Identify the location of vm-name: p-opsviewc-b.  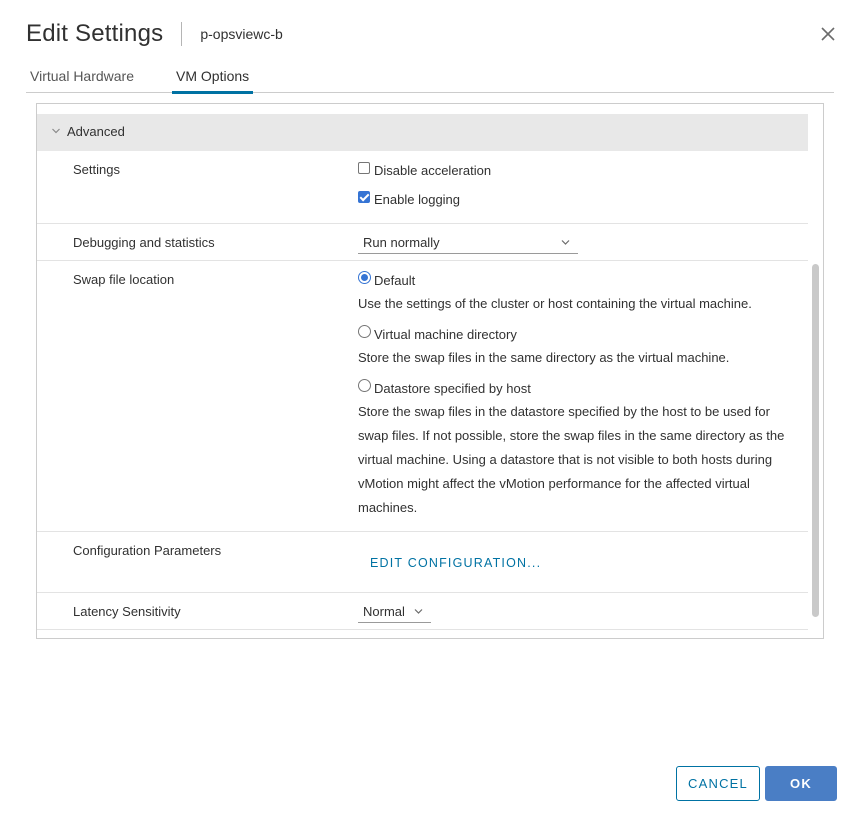
(241, 34).